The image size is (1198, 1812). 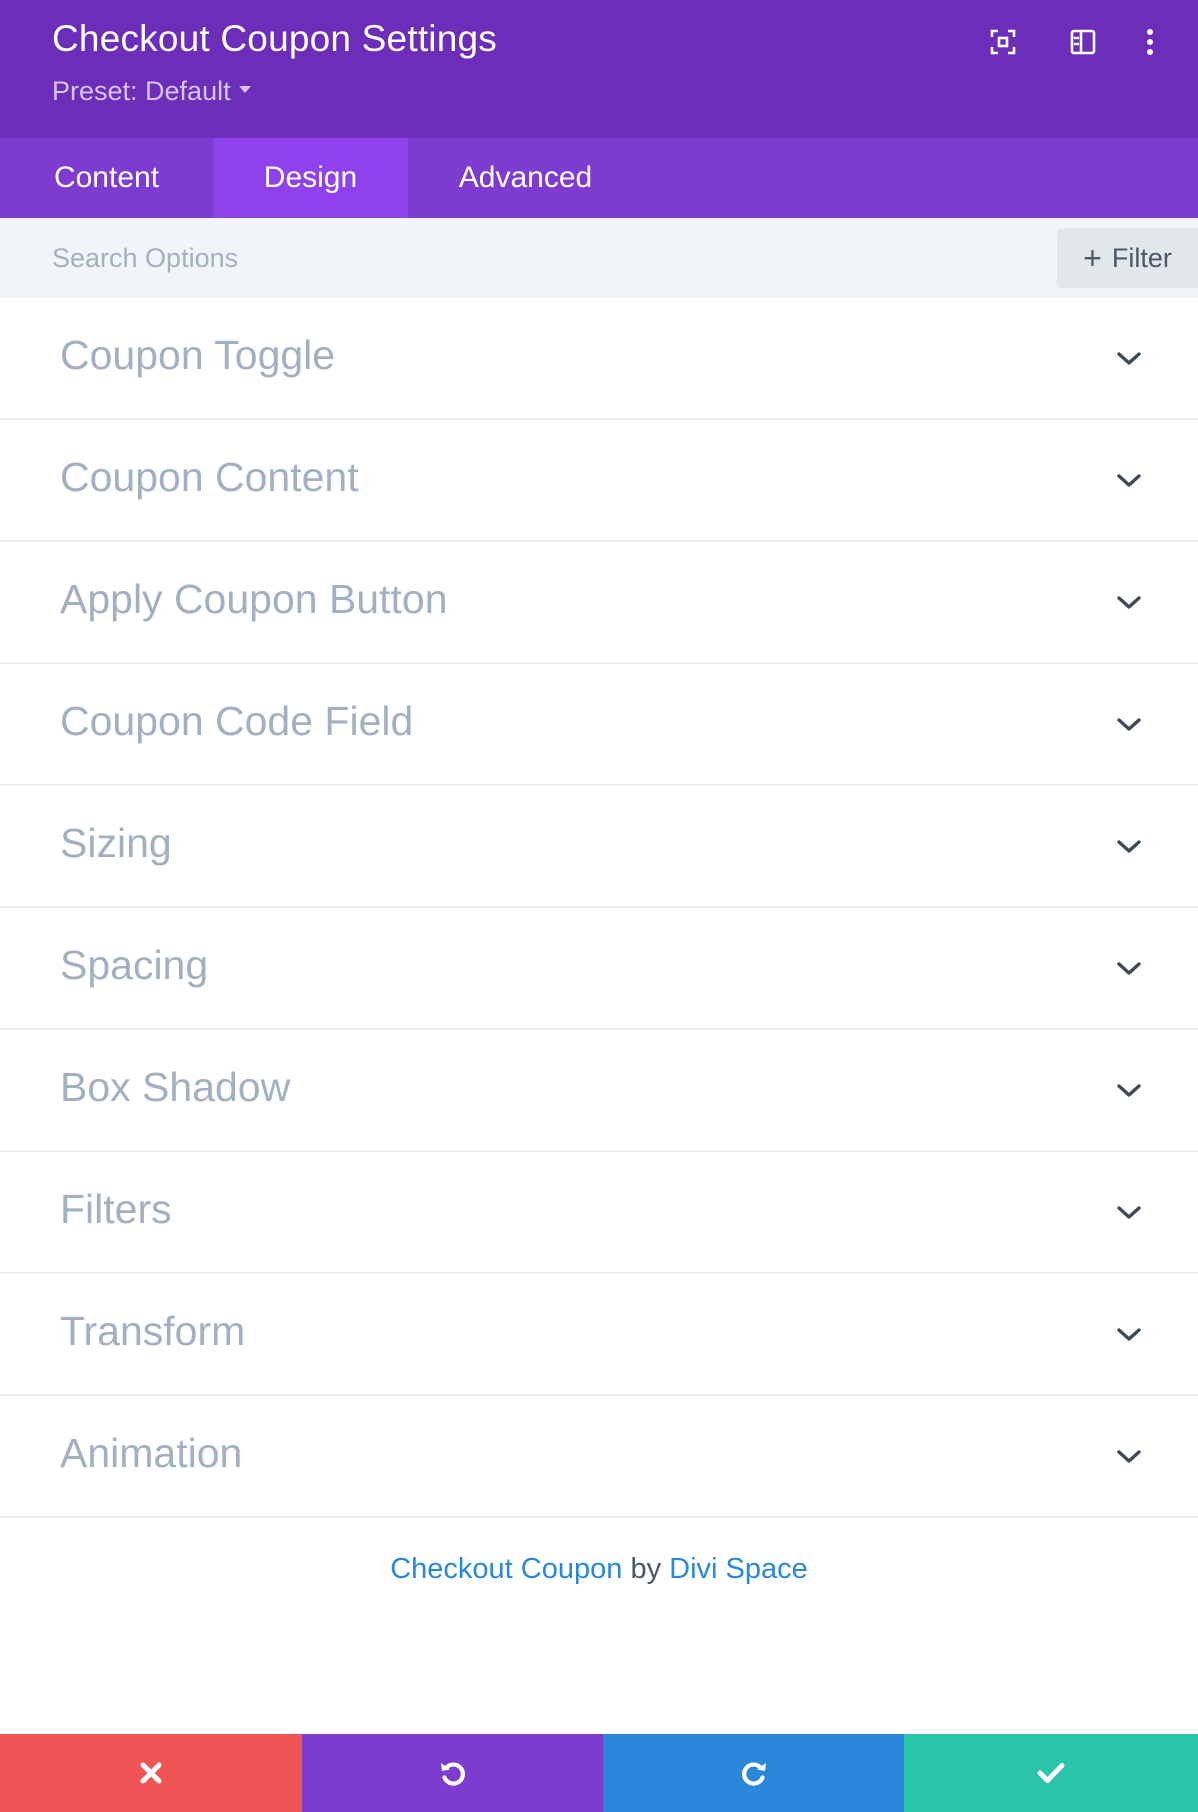 I want to click on undo-button, so click(x=452, y=1773).